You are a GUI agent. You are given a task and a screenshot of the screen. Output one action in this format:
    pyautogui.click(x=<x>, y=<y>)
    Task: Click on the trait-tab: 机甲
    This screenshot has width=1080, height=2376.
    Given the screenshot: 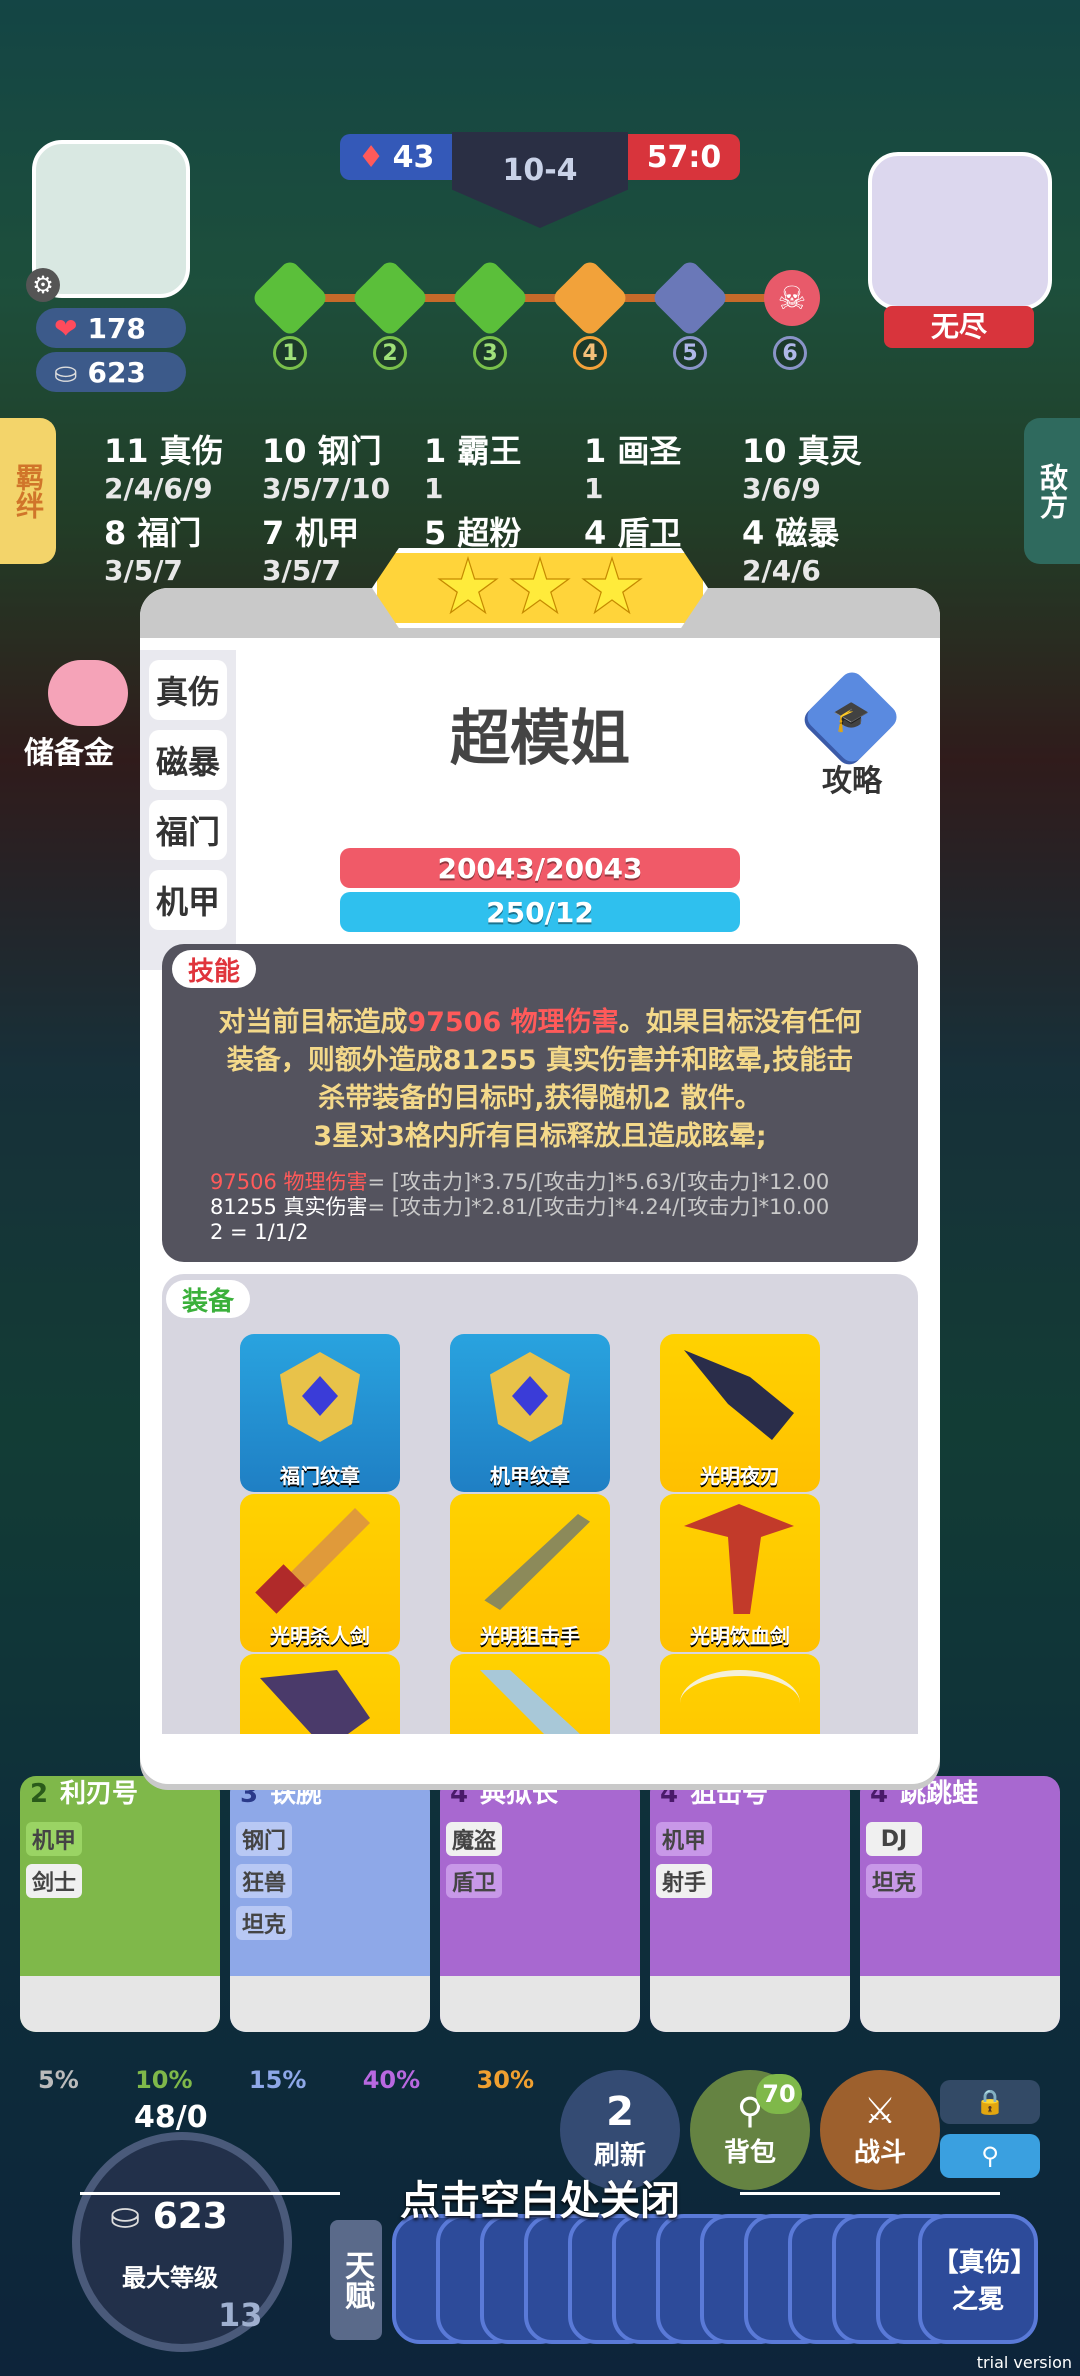 What is the action you would take?
    pyautogui.click(x=188, y=900)
    